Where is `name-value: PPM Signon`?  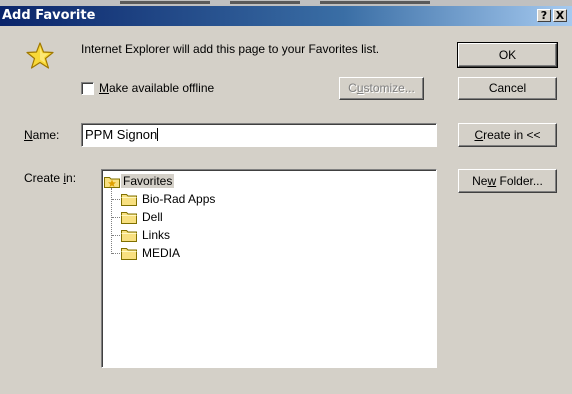
name-value: PPM Signon is located at coordinates (121, 134).